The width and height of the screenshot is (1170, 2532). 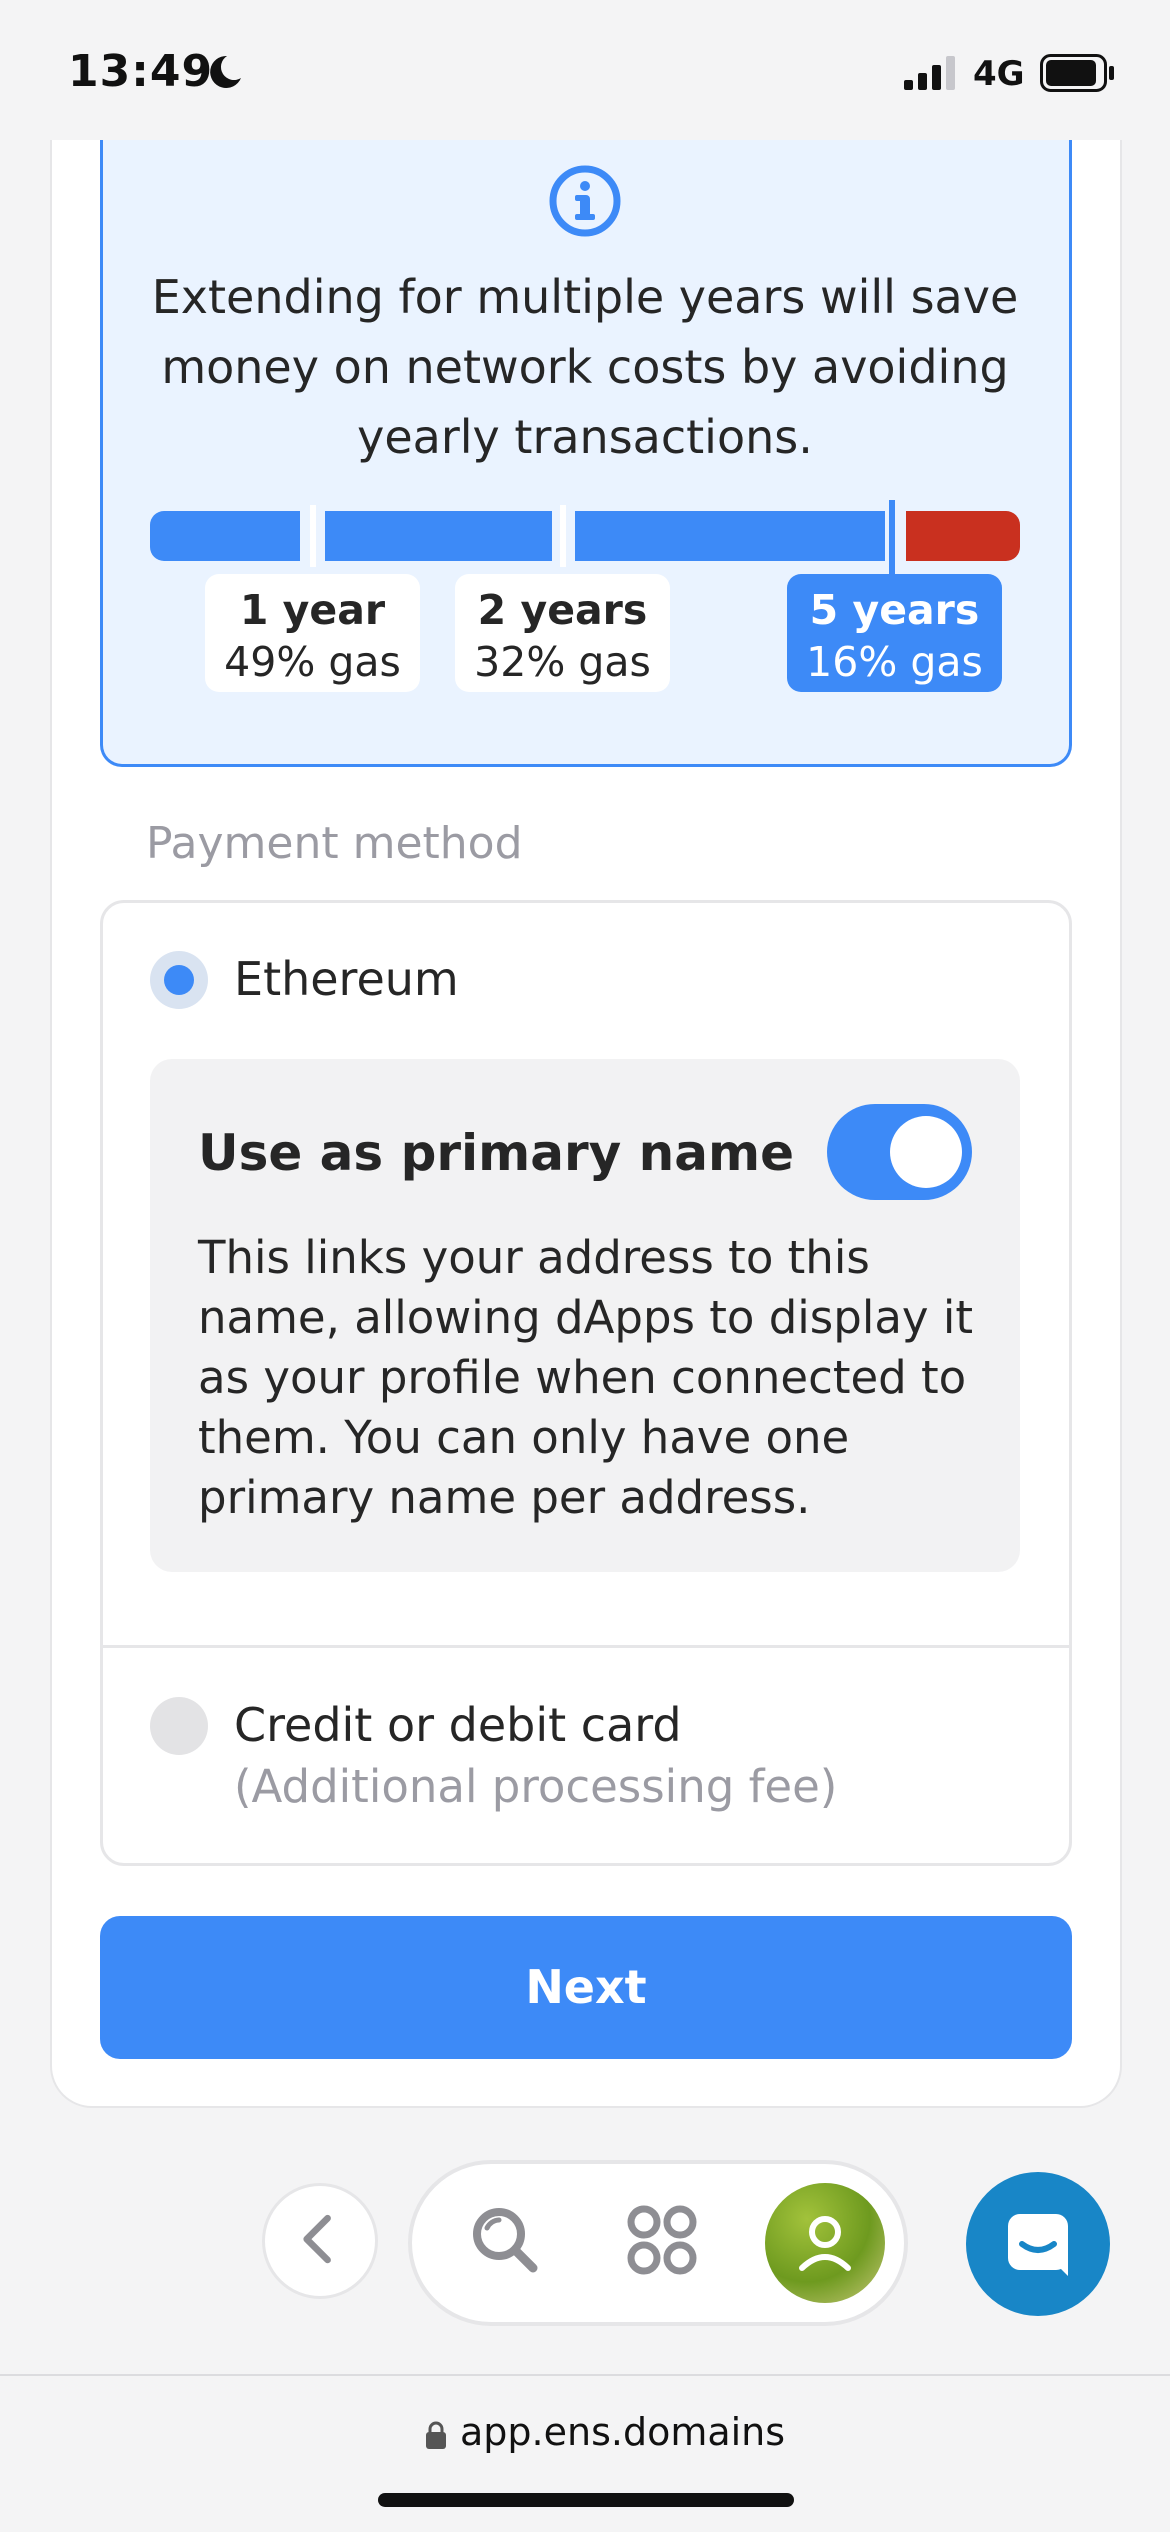 I want to click on next-button: Next, so click(x=586, y=1987).